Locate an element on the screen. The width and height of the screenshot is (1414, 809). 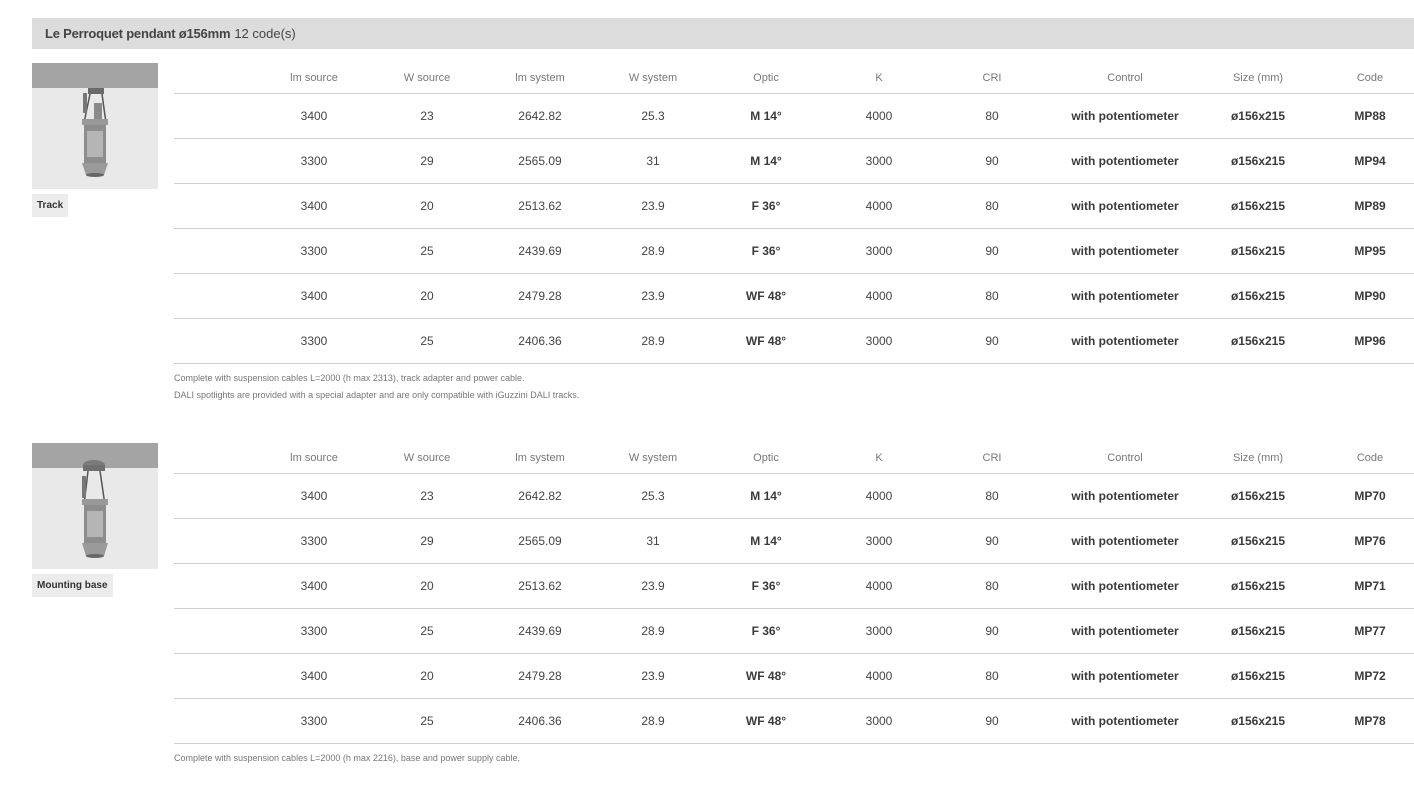
col-optic: Optic is located at coordinates (766, 458).